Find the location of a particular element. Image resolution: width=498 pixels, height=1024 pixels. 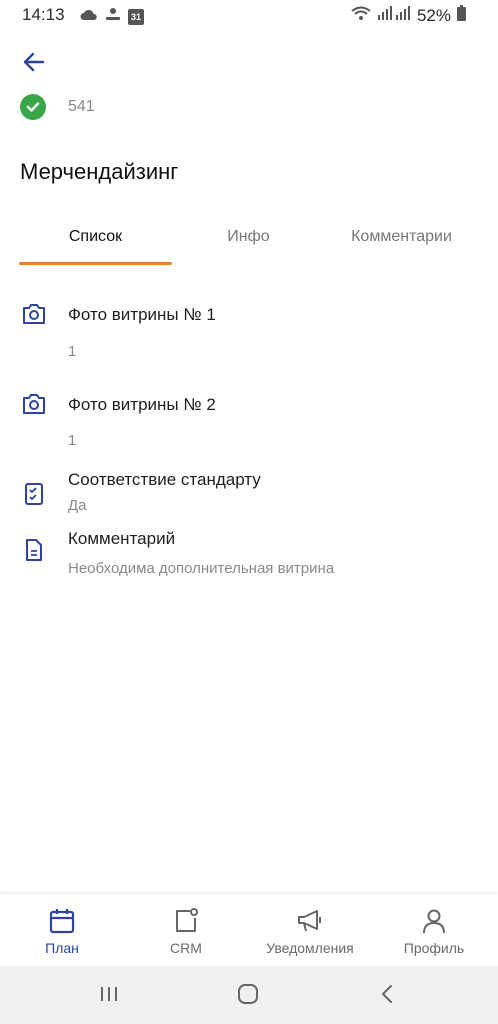

field-value: Необходима дополнительная витрина is located at coordinates (201, 568).